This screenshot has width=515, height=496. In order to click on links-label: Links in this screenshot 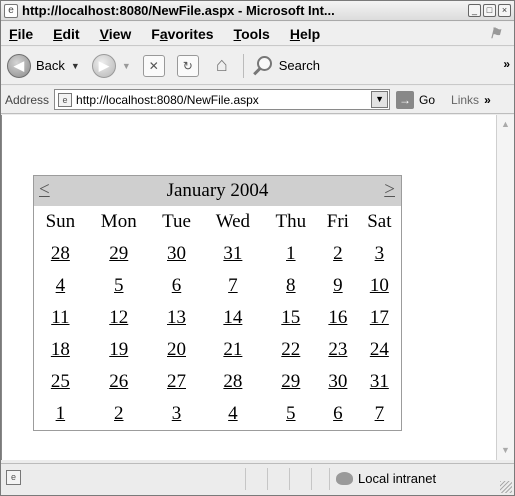, I will do `click(465, 100)`.